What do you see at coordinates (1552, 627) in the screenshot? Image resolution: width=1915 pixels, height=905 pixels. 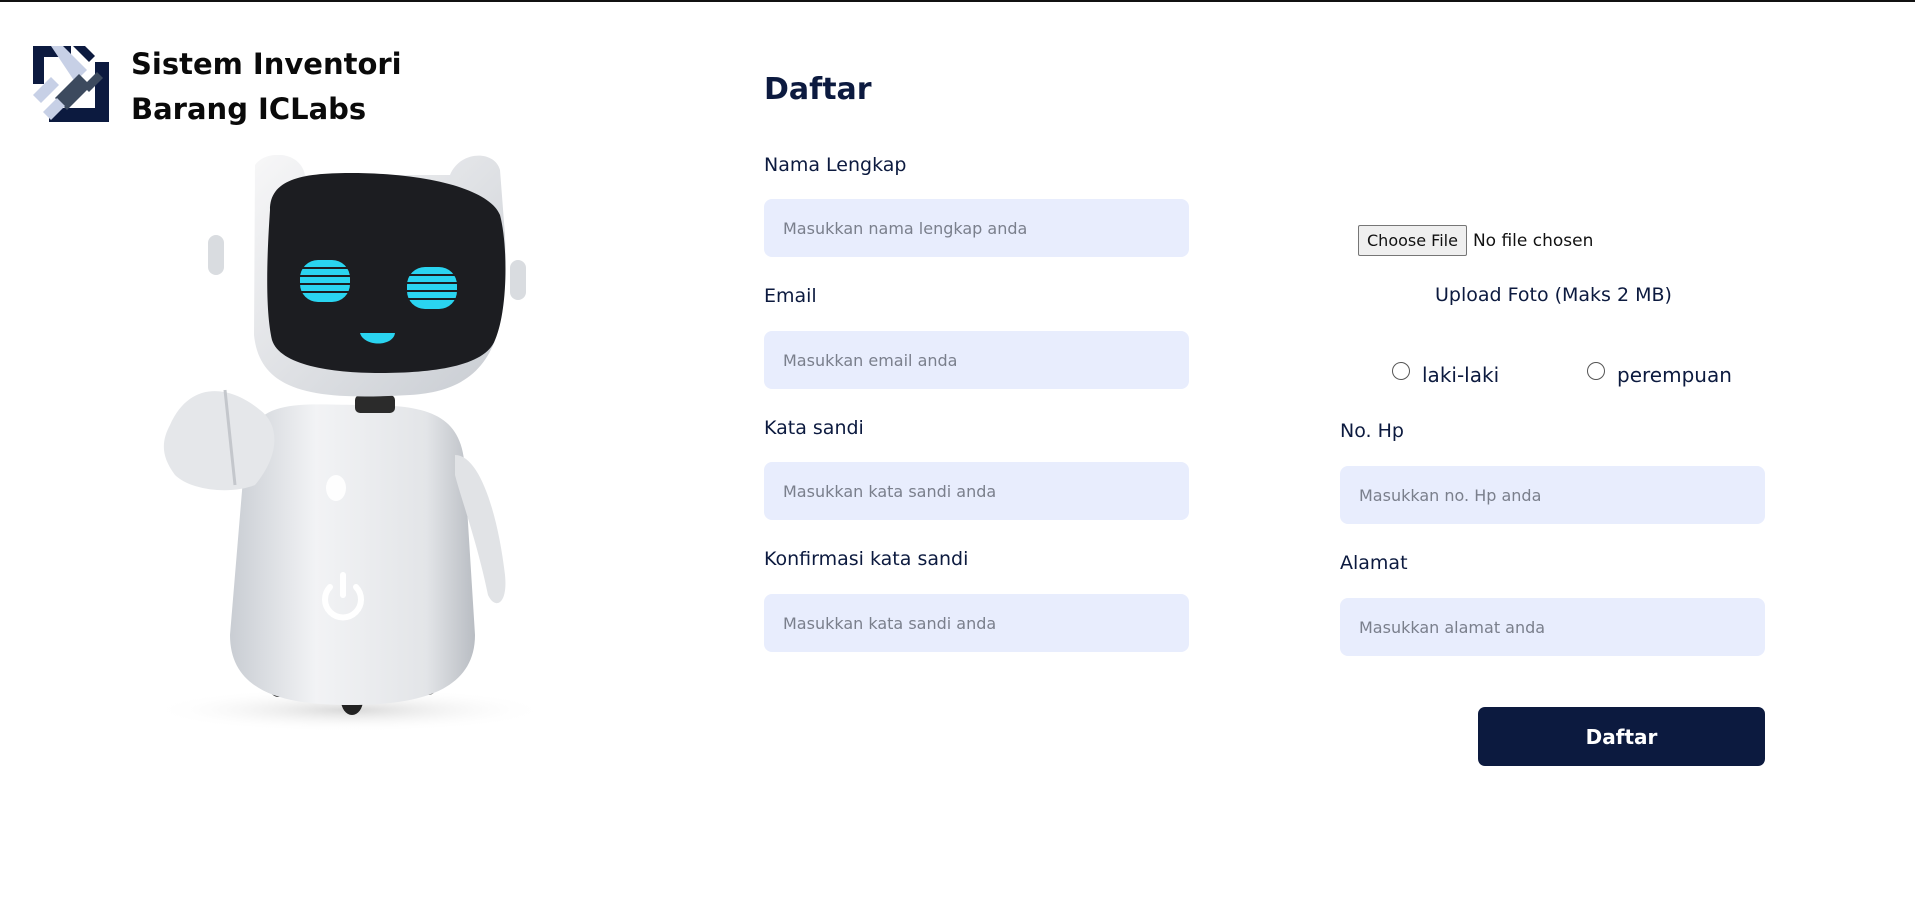 I see `address-input` at bounding box center [1552, 627].